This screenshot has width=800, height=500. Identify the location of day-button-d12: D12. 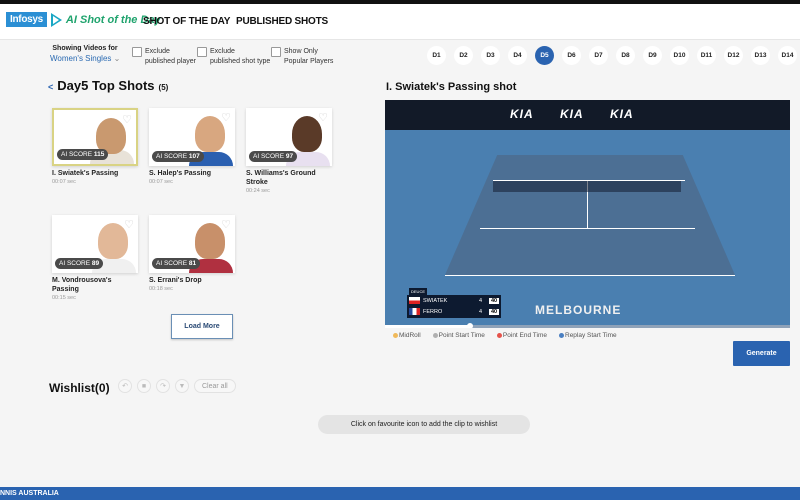
(733, 55).